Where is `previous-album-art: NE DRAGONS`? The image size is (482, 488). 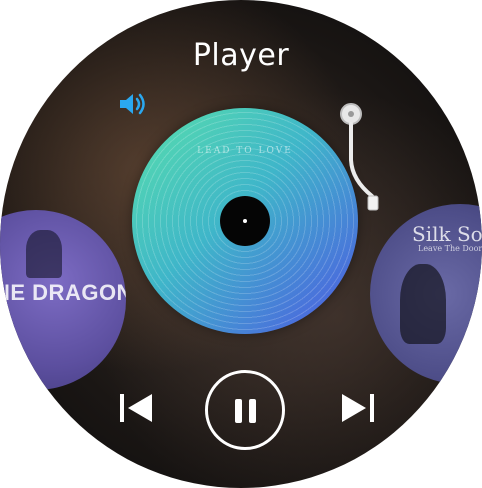 previous-album-art: NE DRAGONS is located at coordinates (63, 300).